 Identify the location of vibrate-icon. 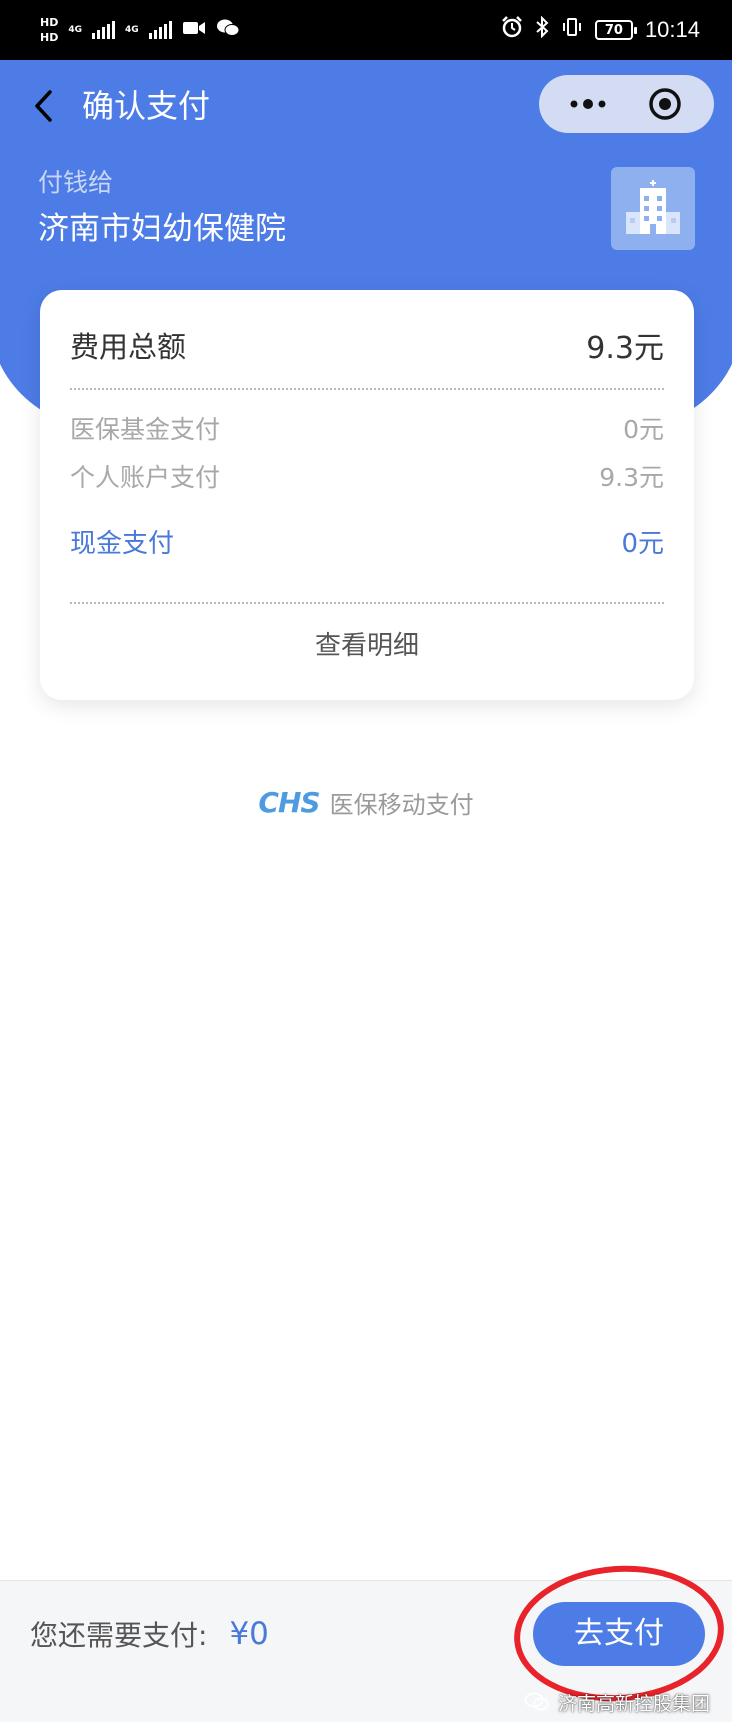
(572, 30).